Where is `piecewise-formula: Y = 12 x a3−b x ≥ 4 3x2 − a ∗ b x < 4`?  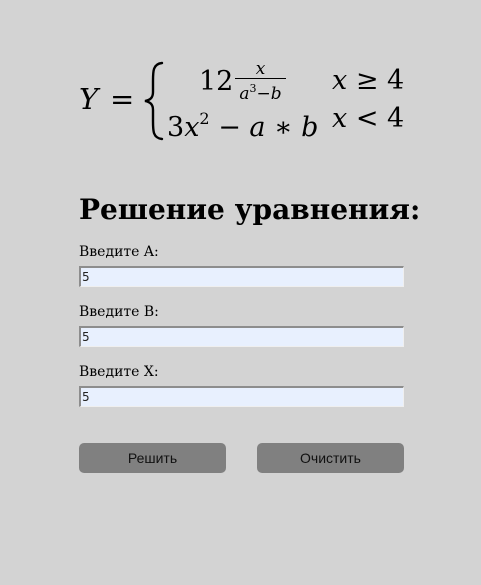
piecewise-formula: Y = 12 x a3−b x ≥ 4 3x2 − a ∗ b x < 4 is located at coordinates (244, 101).